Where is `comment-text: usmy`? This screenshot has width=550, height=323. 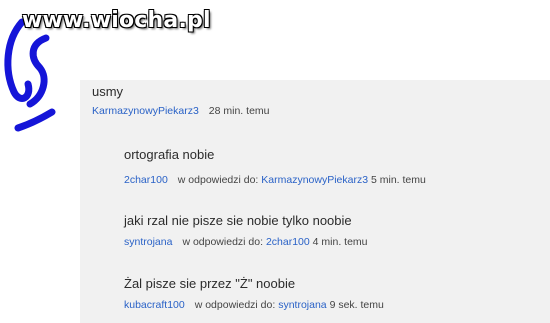
comment-text: usmy is located at coordinates (108, 91).